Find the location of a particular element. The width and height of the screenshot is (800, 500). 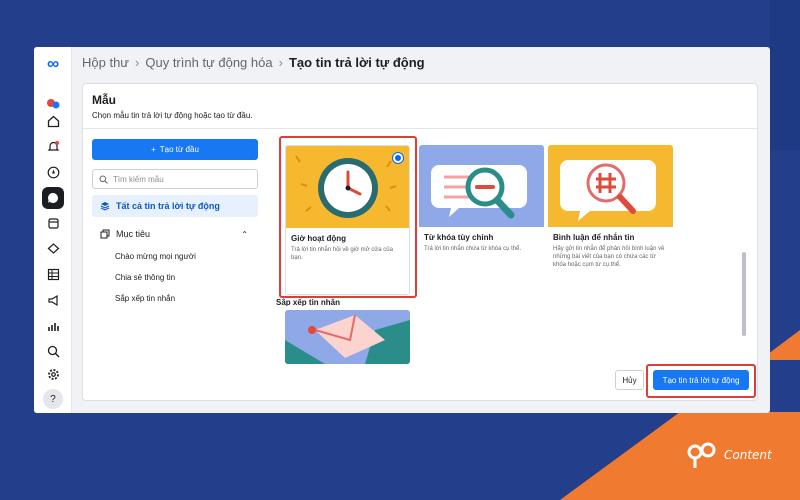

highlight-box-button is located at coordinates (701, 381).